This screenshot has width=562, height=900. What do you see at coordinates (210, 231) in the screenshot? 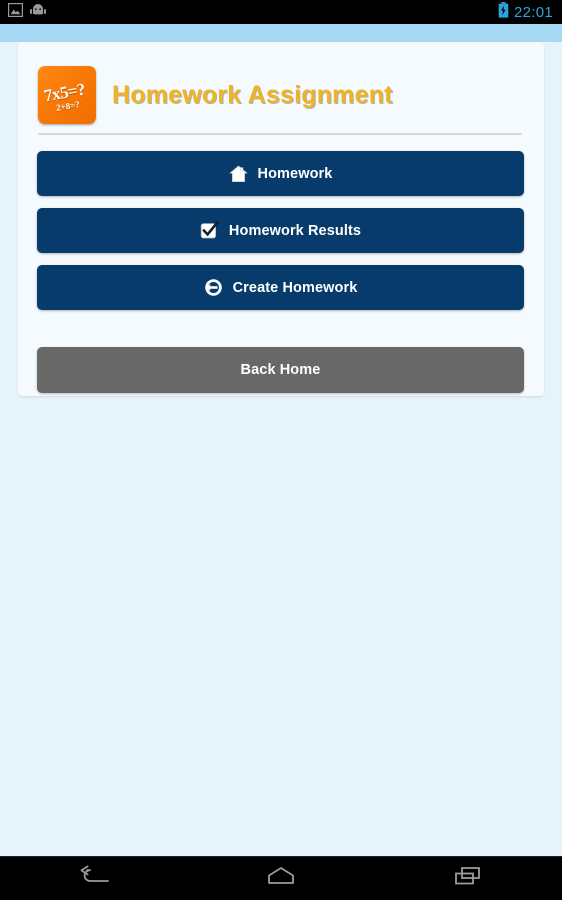
I see `checkbox-checked-icon` at bounding box center [210, 231].